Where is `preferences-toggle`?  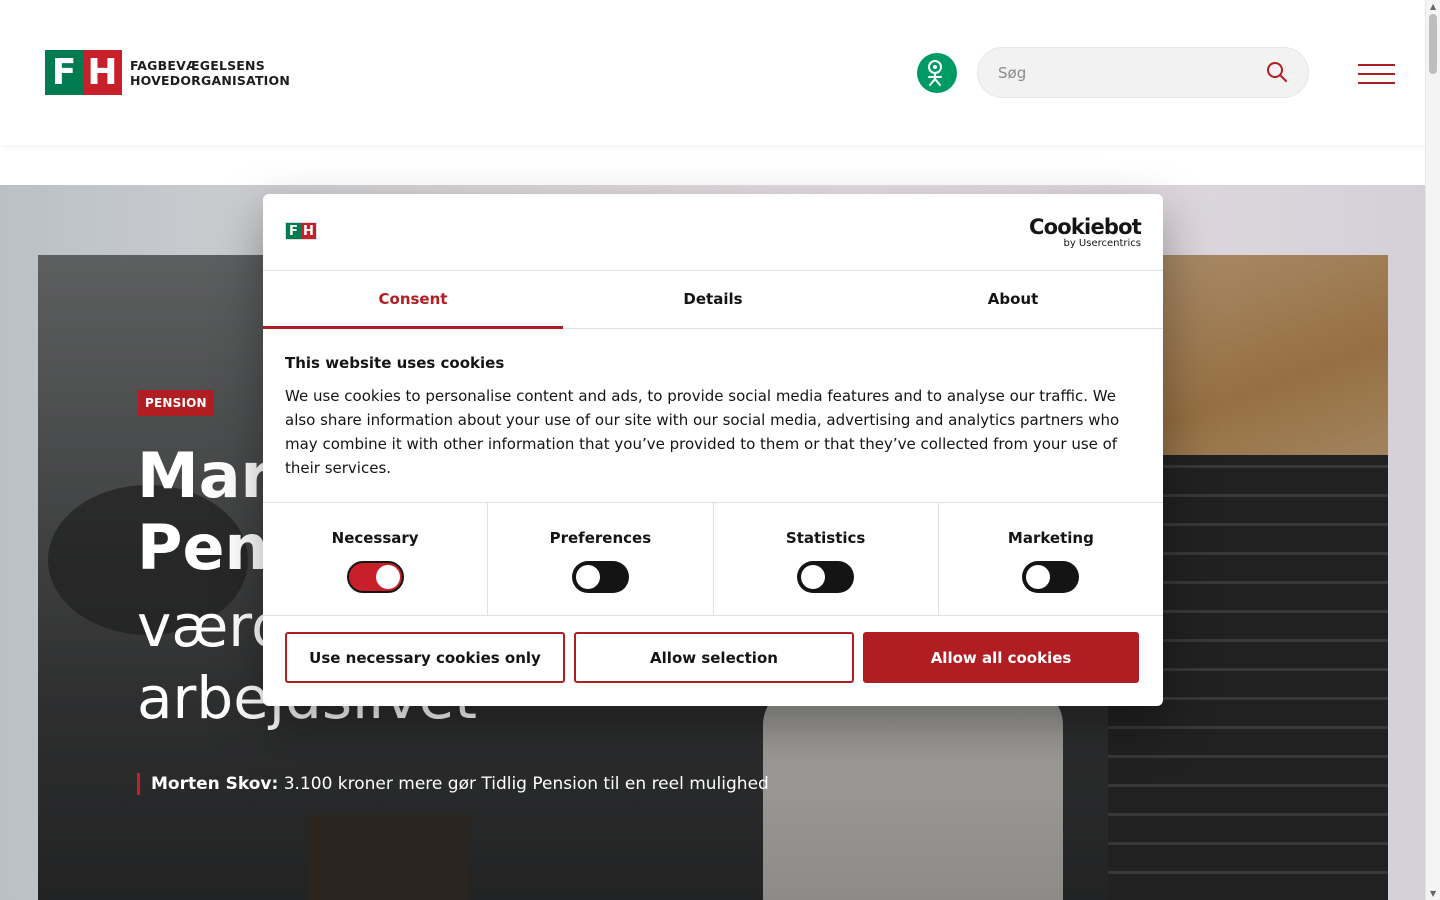 preferences-toggle is located at coordinates (600, 577).